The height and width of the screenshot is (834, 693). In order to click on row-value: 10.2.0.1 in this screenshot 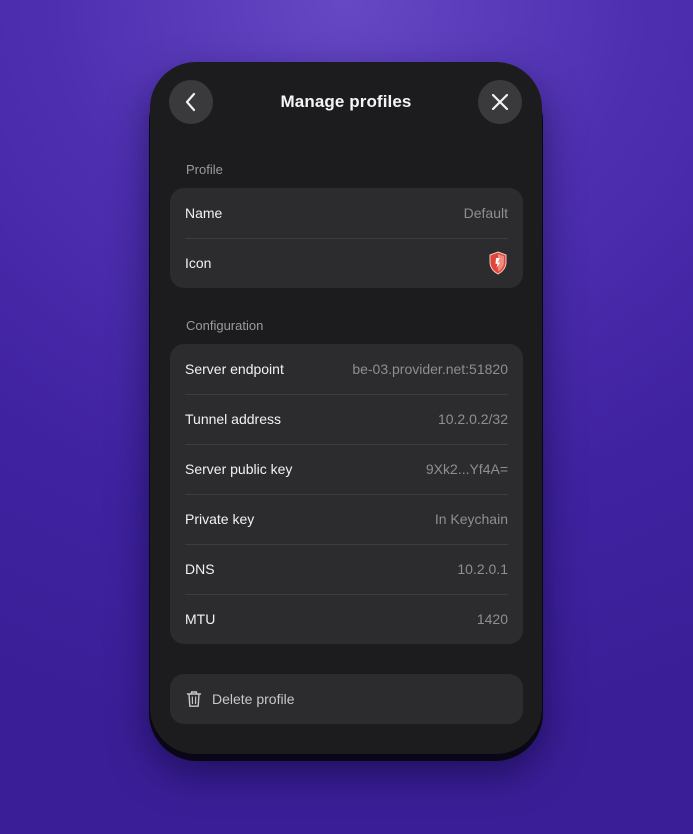, I will do `click(482, 569)`.